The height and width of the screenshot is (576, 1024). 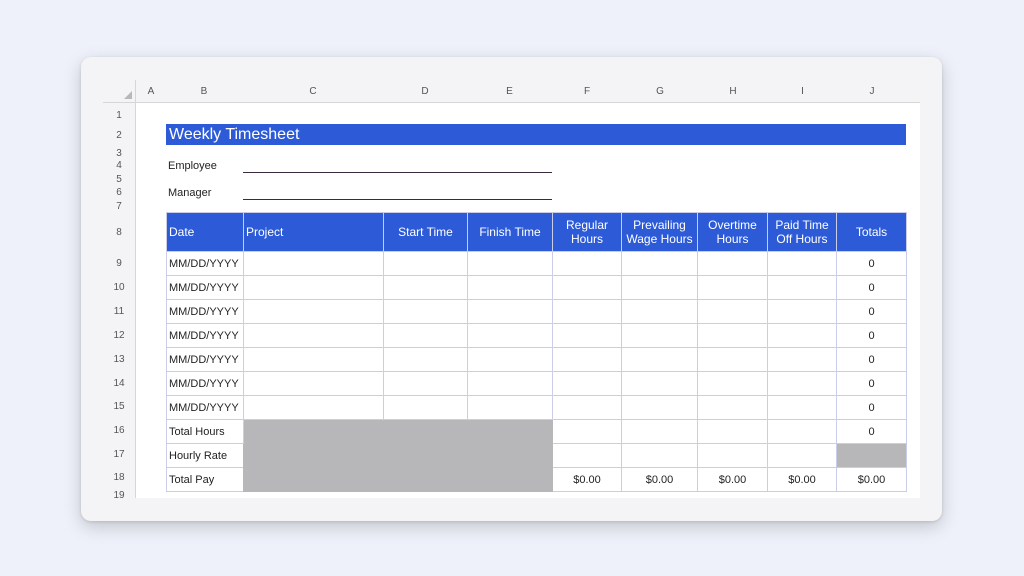 What do you see at coordinates (119, 135) in the screenshot?
I see `row-header-2: 2` at bounding box center [119, 135].